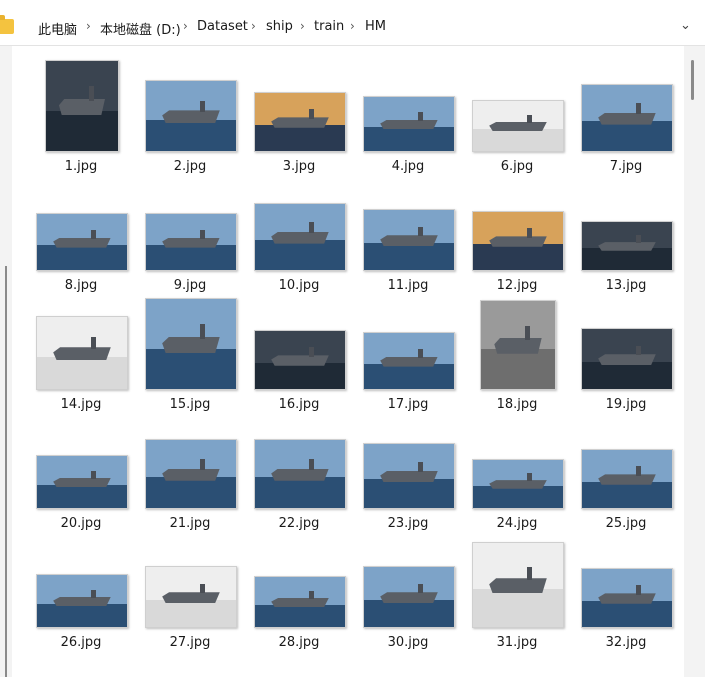 The width and height of the screenshot is (705, 677). I want to click on file-item: 24.jpg, so click(517, 475).